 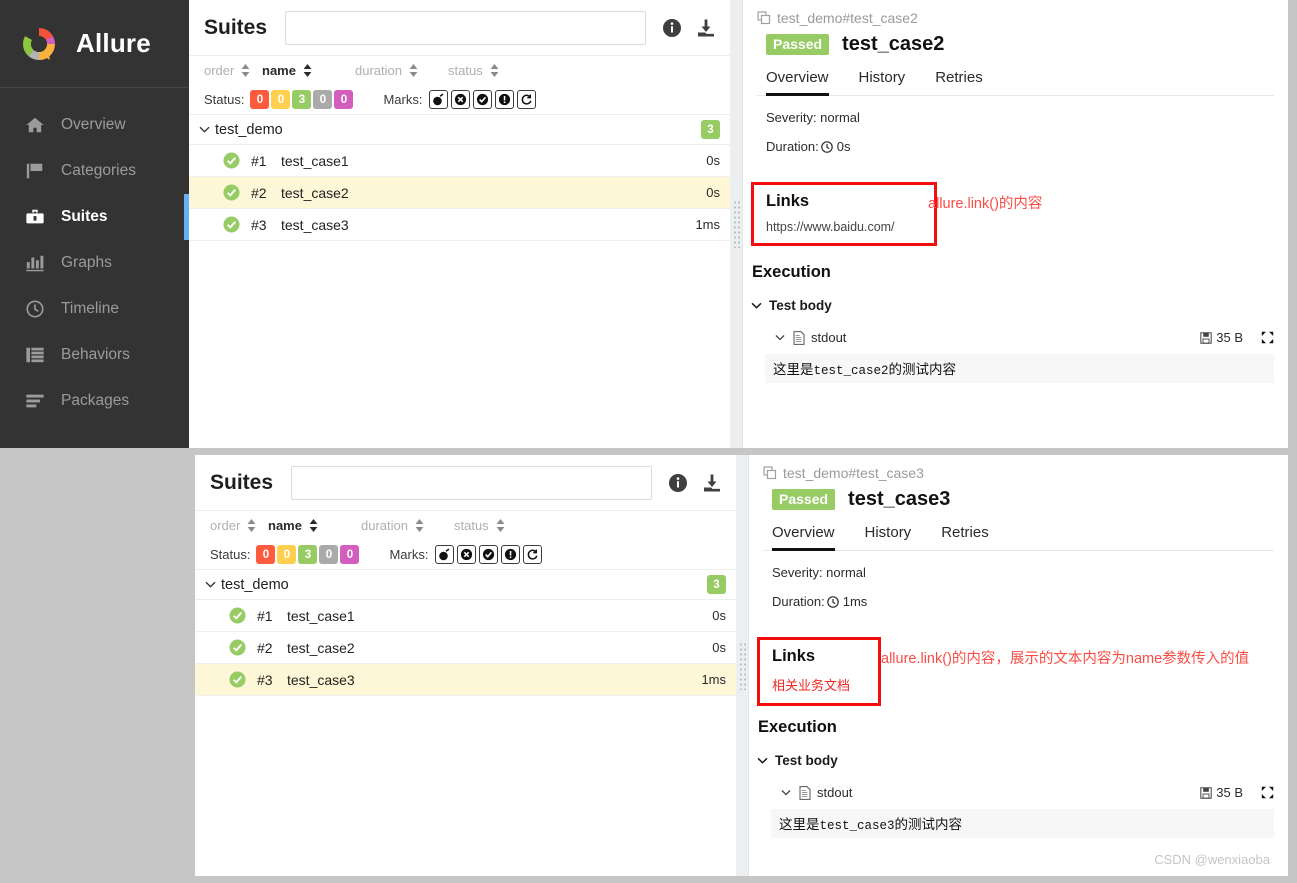 I want to click on stdout-prefix: 这里是, so click(x=793, y=369).